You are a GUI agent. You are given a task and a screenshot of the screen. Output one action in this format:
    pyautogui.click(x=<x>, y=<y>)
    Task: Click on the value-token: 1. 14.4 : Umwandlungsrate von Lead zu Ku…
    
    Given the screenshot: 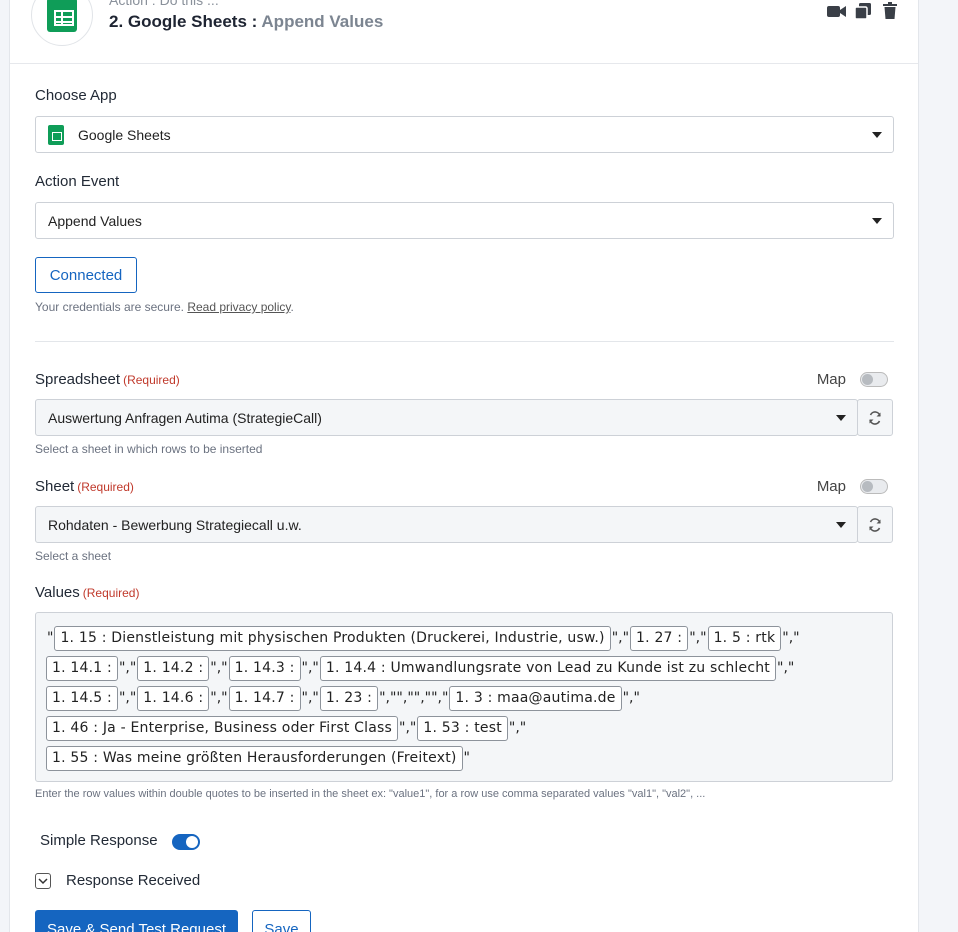 What is the action you would take?
    pyautogui.click(x=547, y=668)
    